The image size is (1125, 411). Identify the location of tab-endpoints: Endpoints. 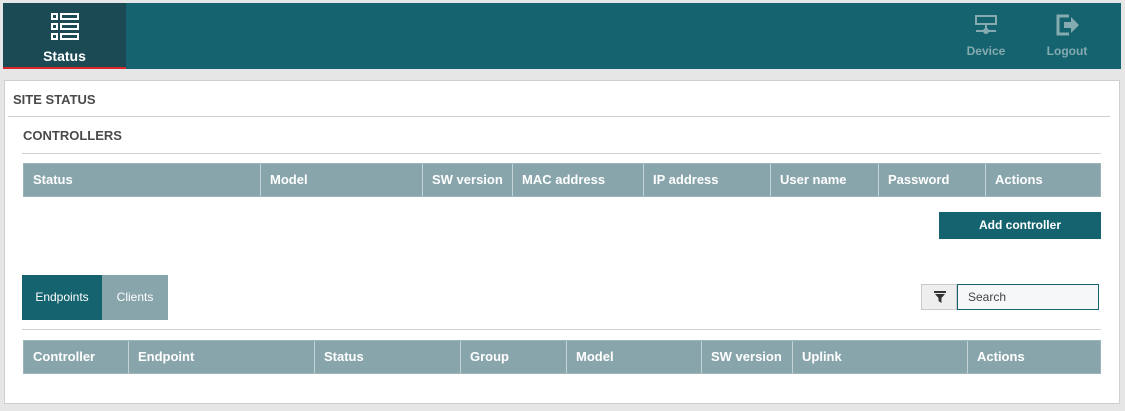
(62, 297).